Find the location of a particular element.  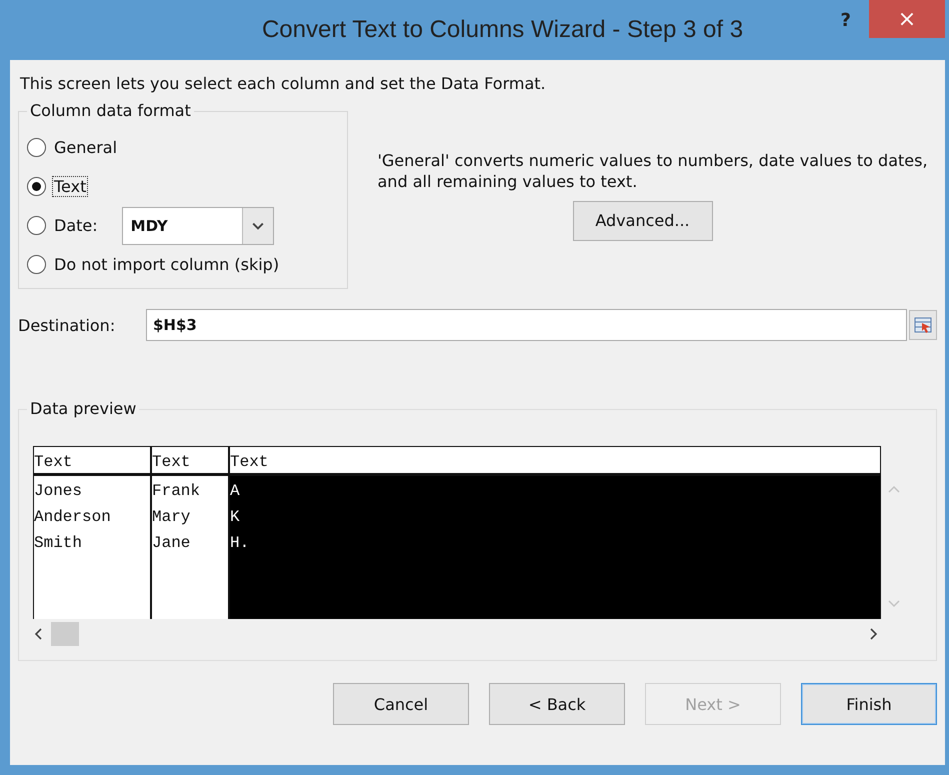

preview-cell-text: H. is located at coordinates (240, 543).